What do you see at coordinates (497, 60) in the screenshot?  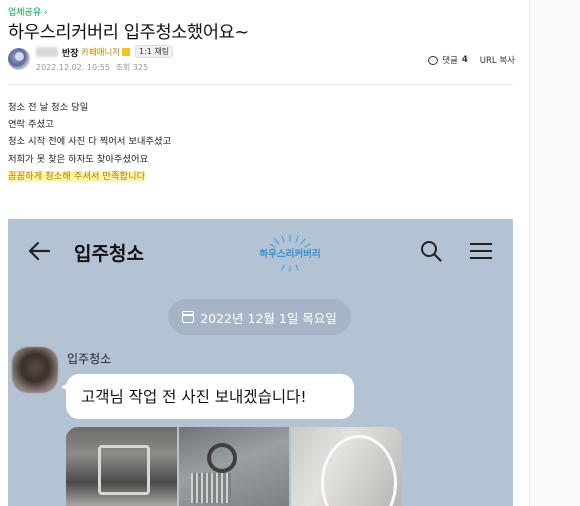 I see `url-copy-button: URL 복사` at bounding box center [497, 60].